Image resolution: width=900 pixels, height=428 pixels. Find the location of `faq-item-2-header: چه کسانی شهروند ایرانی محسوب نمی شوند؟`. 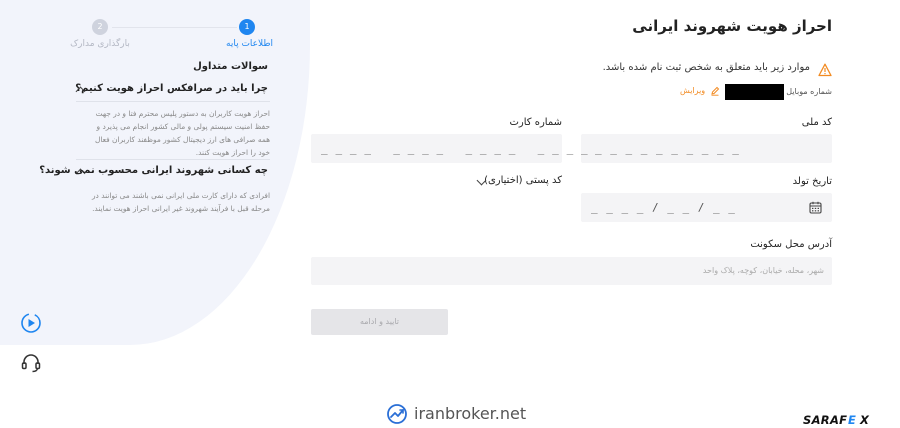

faq-item-2-header: چه کسانی شهروند ایرانی محسوب نمی شوند؟ is located at coordinates (153, 172).